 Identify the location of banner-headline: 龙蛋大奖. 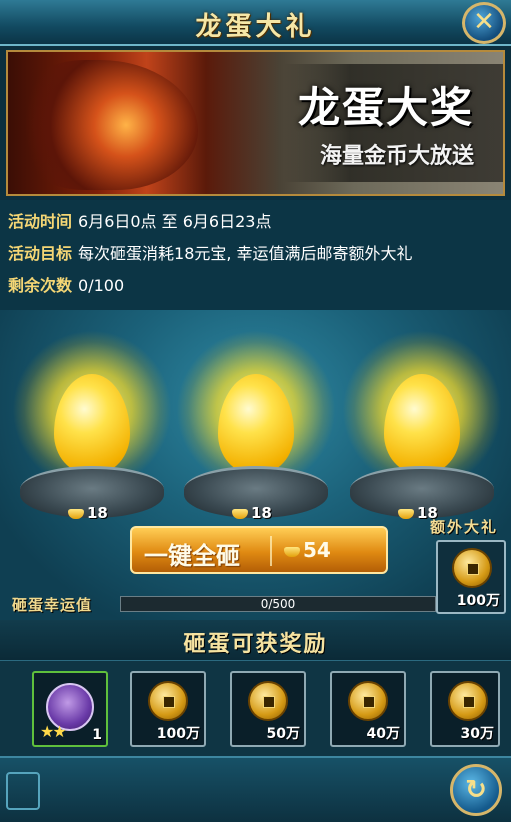
(386, 107).